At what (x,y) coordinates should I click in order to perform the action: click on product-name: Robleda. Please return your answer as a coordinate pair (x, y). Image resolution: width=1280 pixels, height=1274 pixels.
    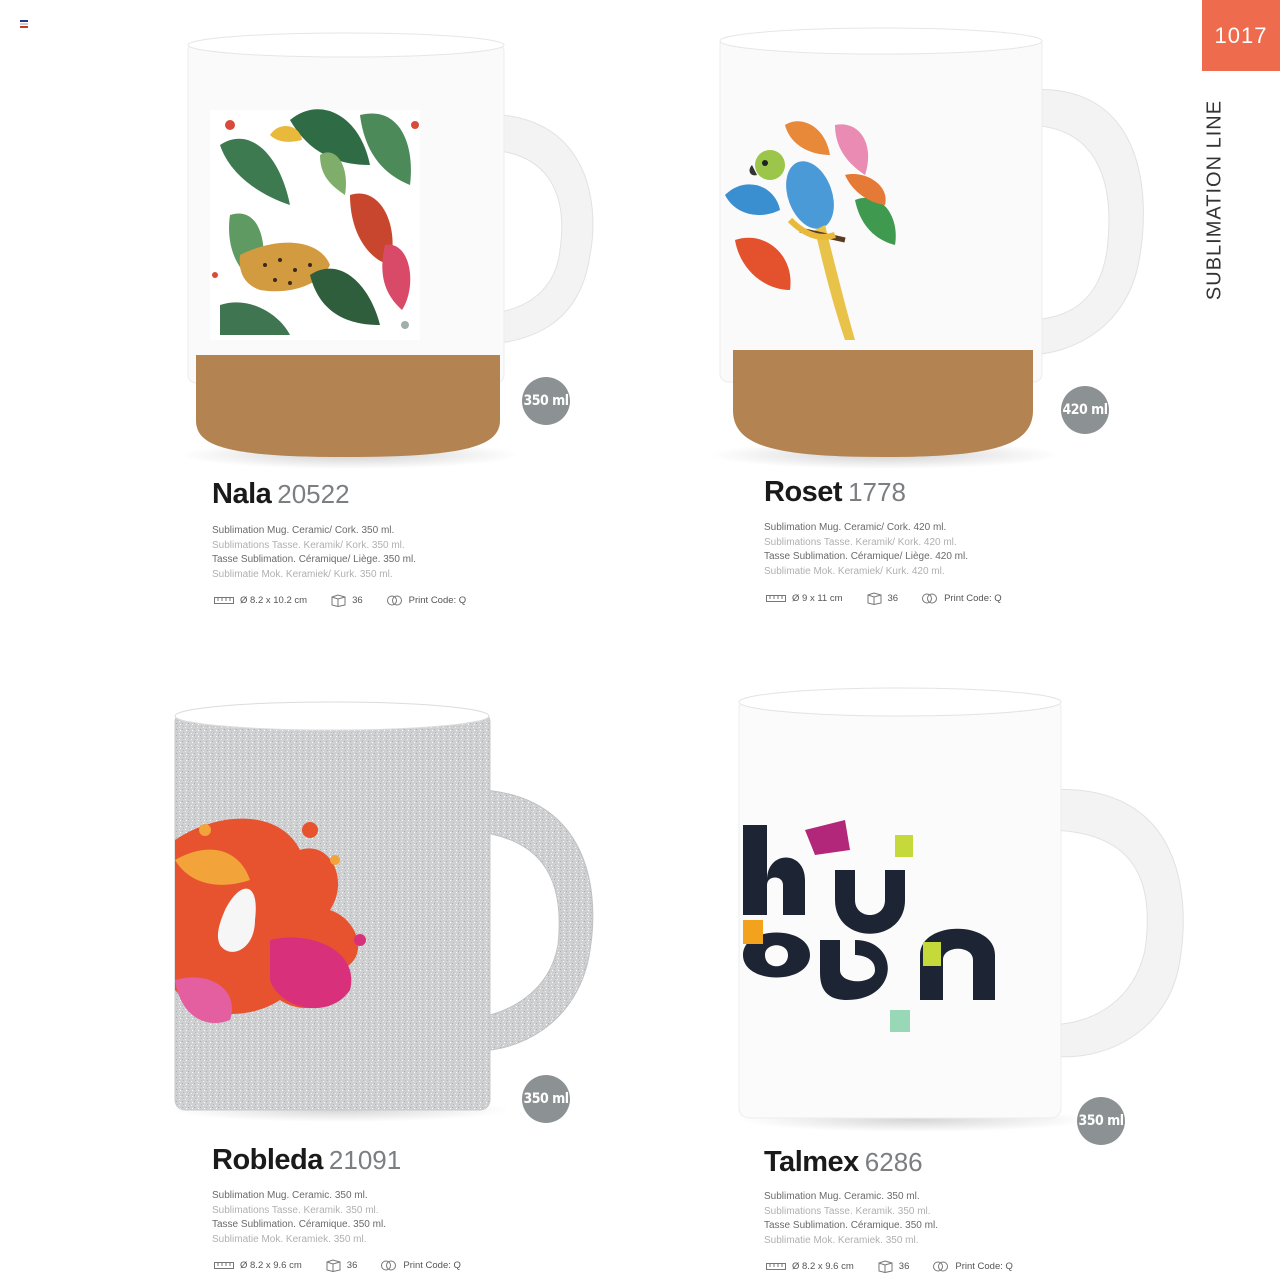
    Looking at the image, I should click on (267, 1160).